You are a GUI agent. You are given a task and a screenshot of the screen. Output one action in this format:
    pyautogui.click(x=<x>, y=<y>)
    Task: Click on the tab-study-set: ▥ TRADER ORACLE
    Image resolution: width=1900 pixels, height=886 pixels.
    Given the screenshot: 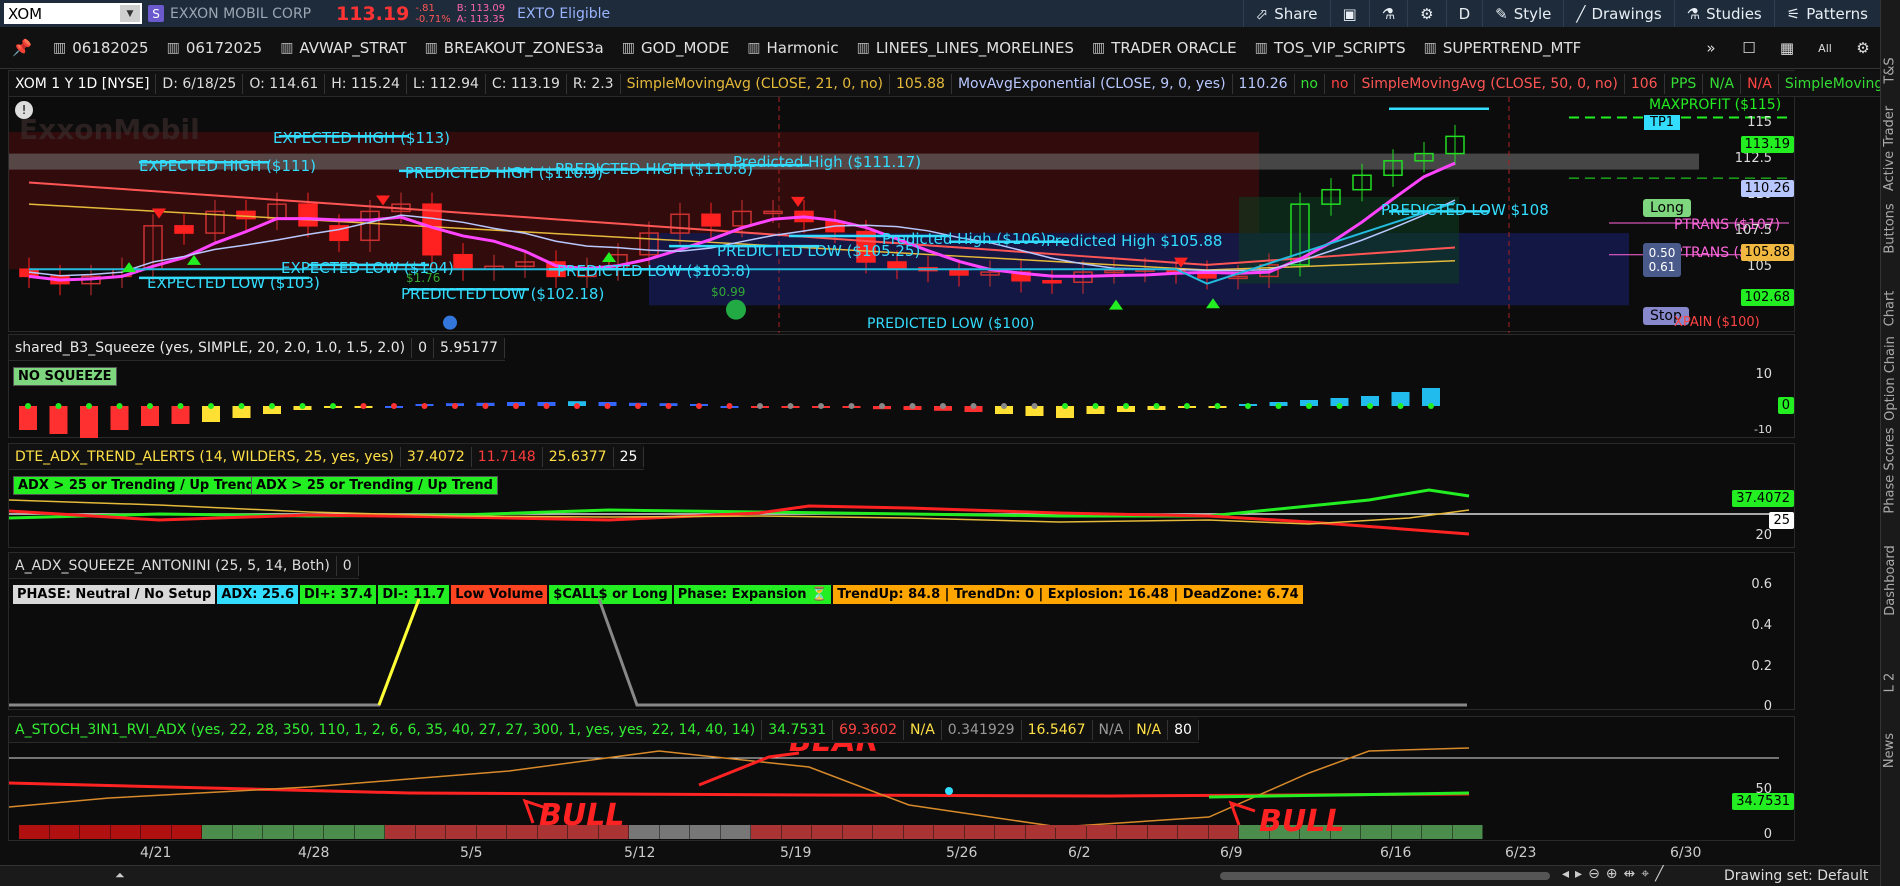 What is the action you would take?
    pyautogui.click(x=1164, y=48)
    